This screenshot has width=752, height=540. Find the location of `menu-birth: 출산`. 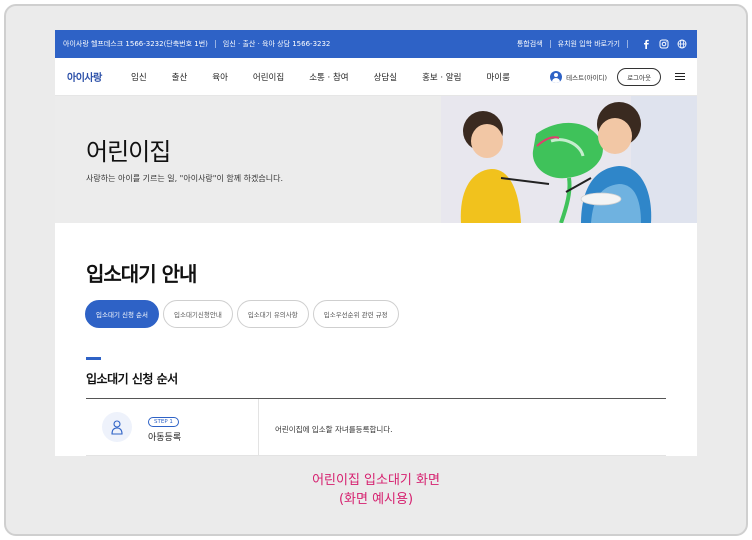

menu-birth: 출산 is located at coordinates (180, 77).